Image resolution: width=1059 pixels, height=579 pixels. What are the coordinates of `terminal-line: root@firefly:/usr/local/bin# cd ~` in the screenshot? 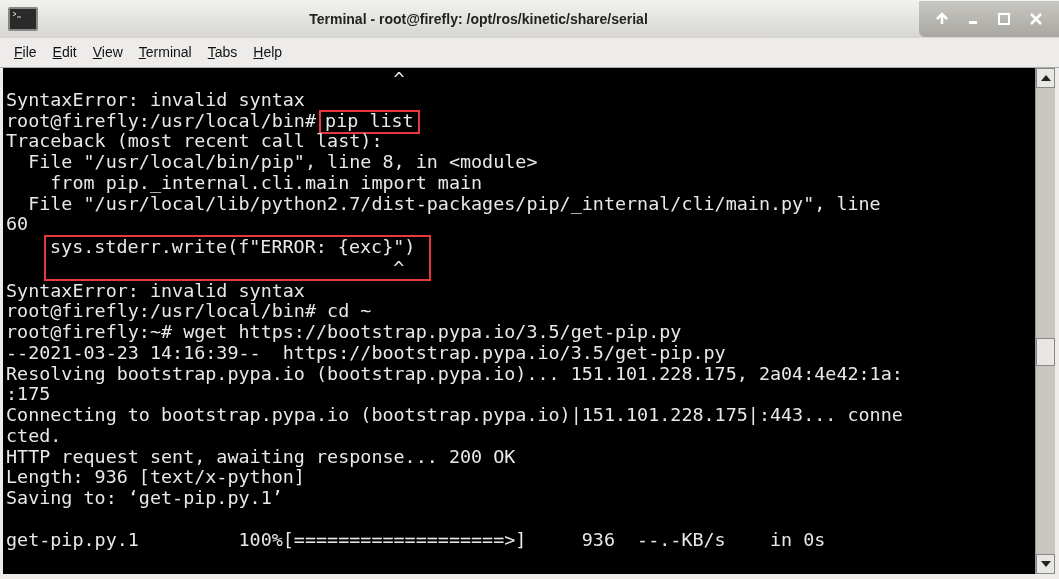 It's located at (189, 311).